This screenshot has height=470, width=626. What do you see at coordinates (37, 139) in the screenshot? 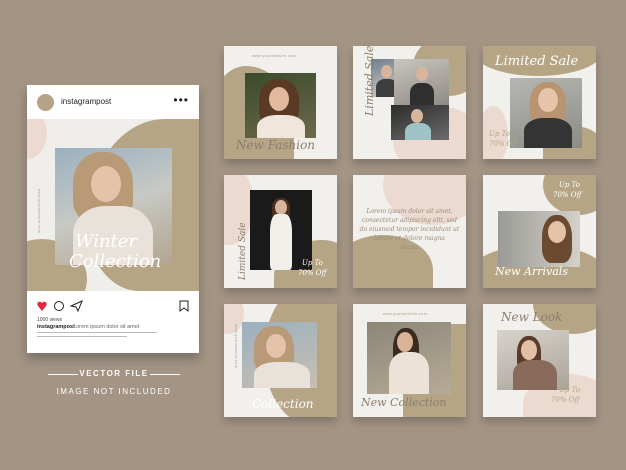
I see `pink-shape` at bounding box center [37, 139].